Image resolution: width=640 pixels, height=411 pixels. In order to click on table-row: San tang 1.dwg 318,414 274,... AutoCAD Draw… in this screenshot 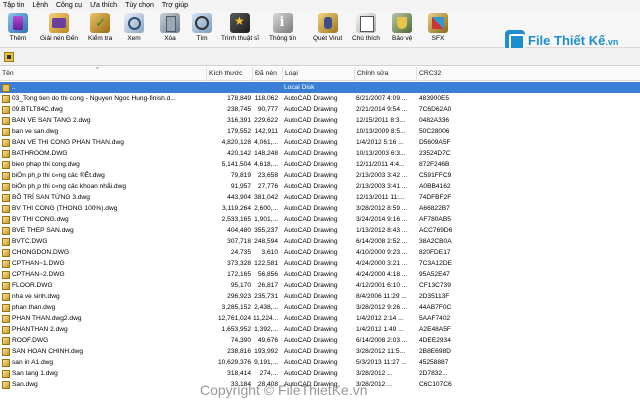, I will do `click(320, 373)`.